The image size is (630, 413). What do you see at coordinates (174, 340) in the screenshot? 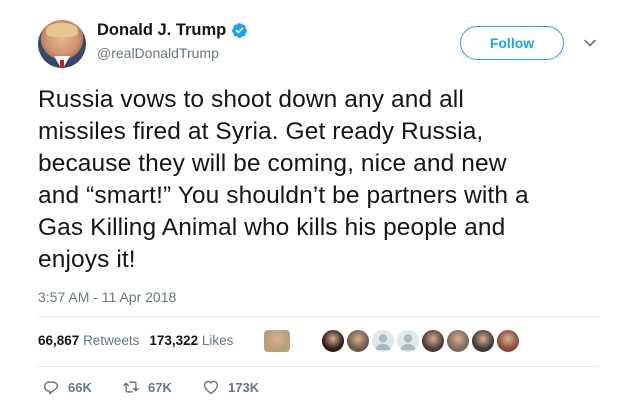
I see `likes-count: 173,322` at bounding box center [174, 340].